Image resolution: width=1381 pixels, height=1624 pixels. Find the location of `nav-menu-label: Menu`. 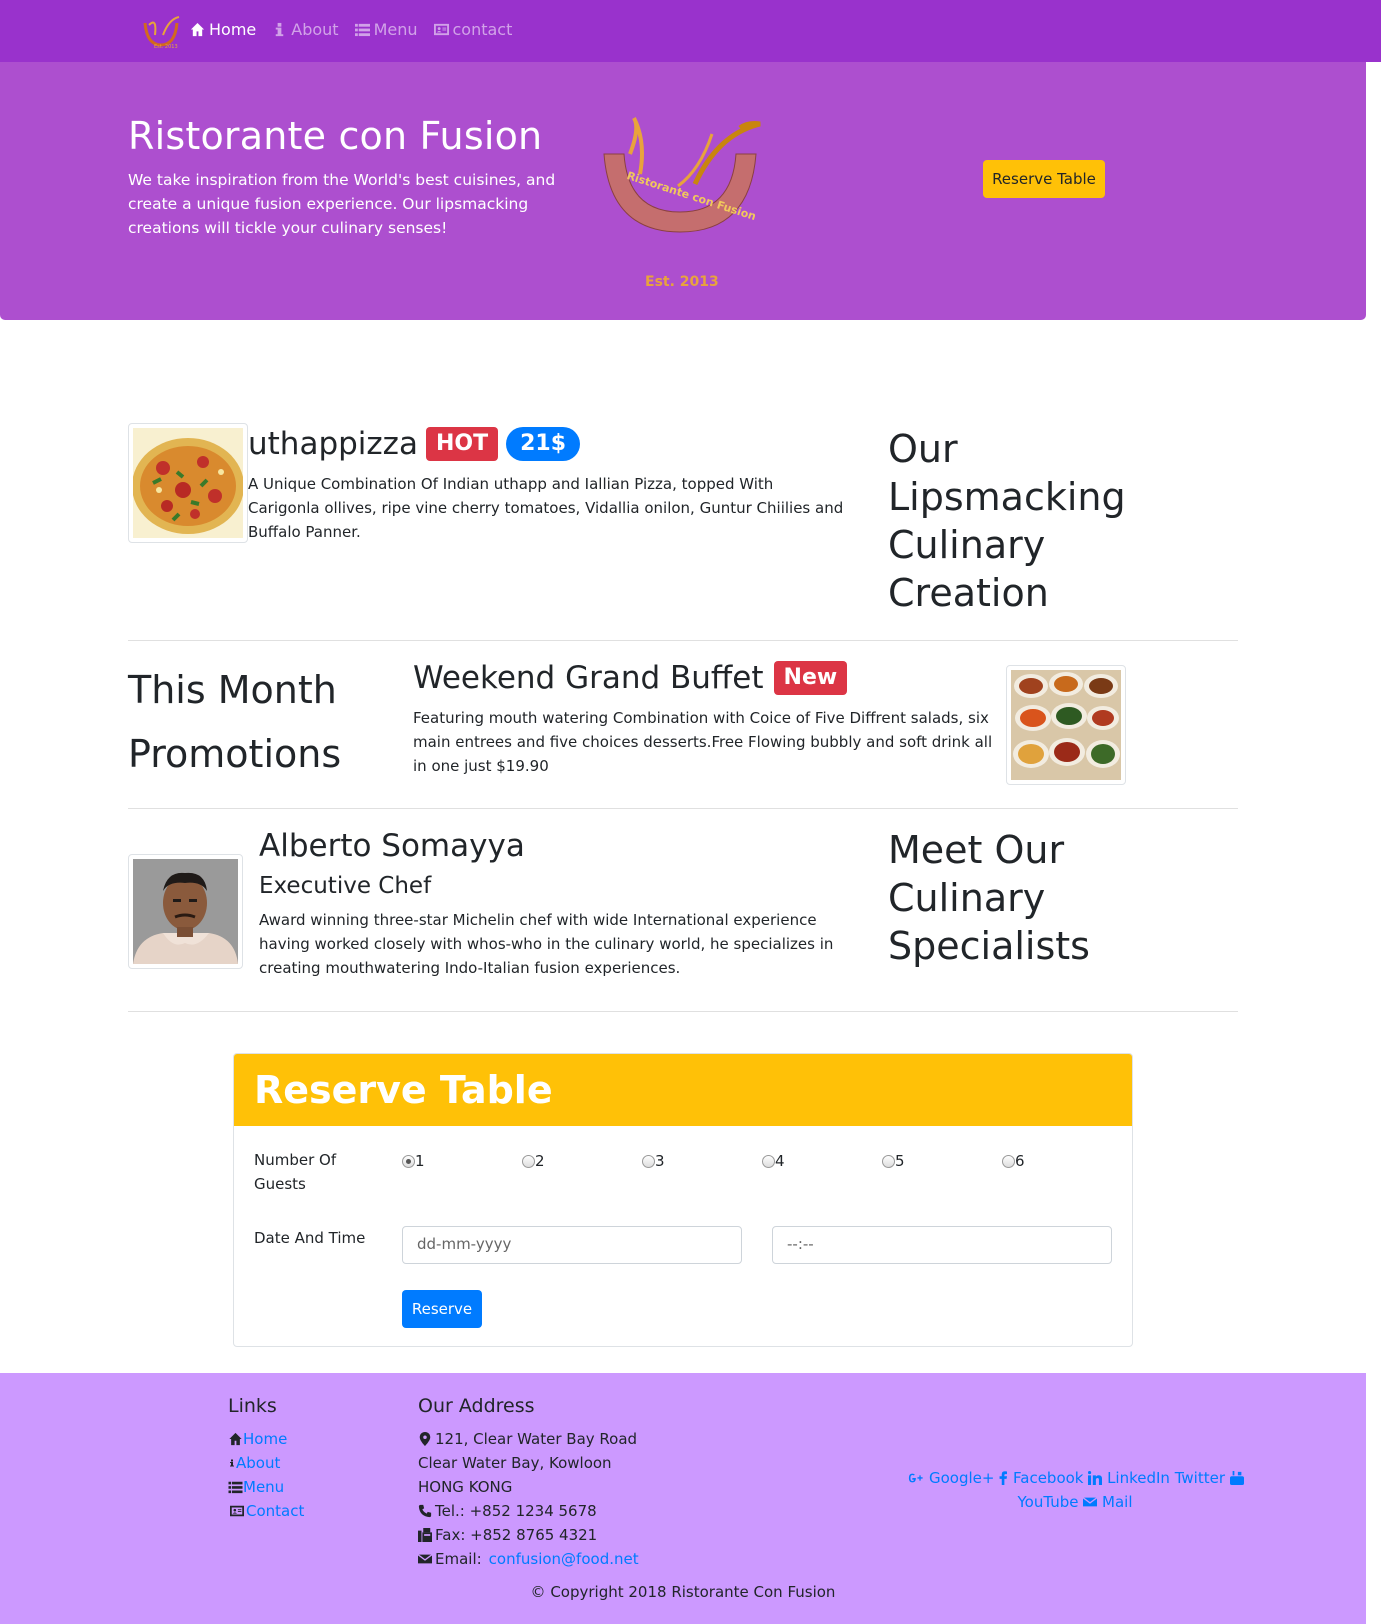

nav-menu-label: Menu is located at coordinates (395, 29).